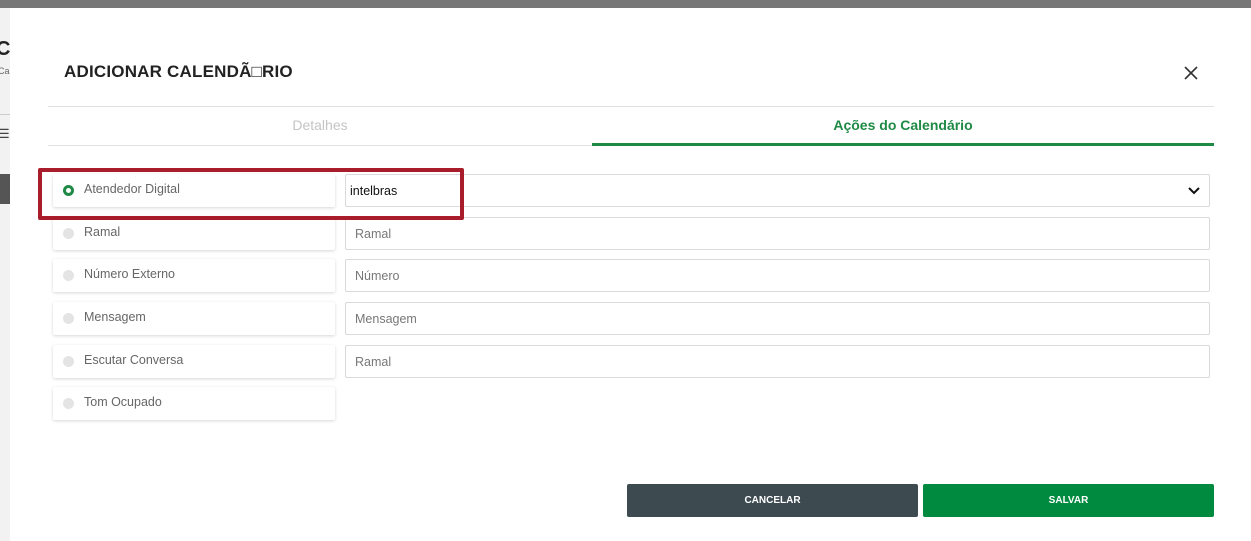 Image resolution: width=1251 pixels, height=541 pixels. Describe the element at coordinates (178, 71) in the screenshot. I see `modal-title: ADICIONAR CALENDÃ□RIO` at that location.